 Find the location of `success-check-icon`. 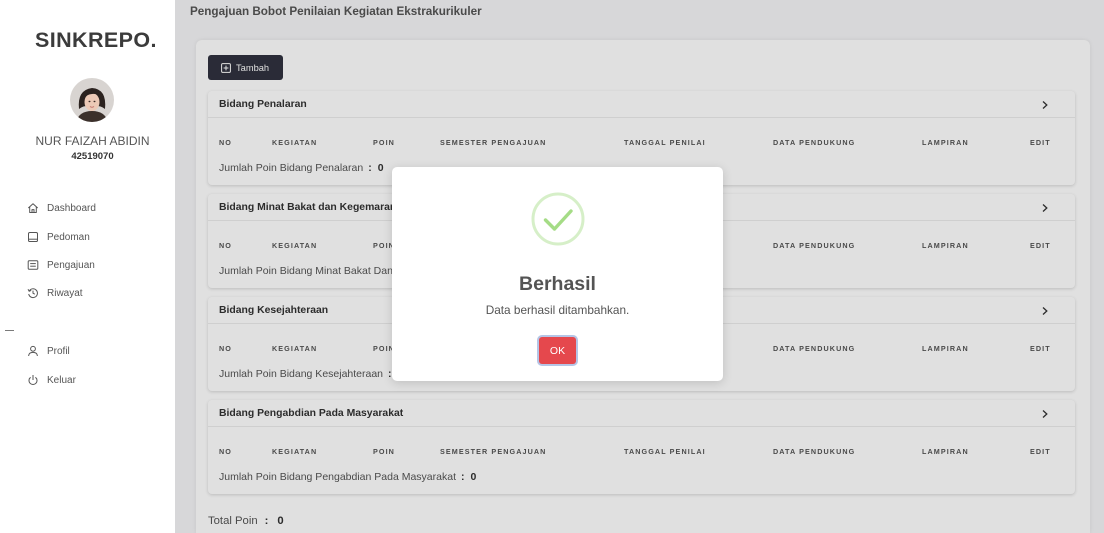

success-check-icon is located at coordinates (558, 219).